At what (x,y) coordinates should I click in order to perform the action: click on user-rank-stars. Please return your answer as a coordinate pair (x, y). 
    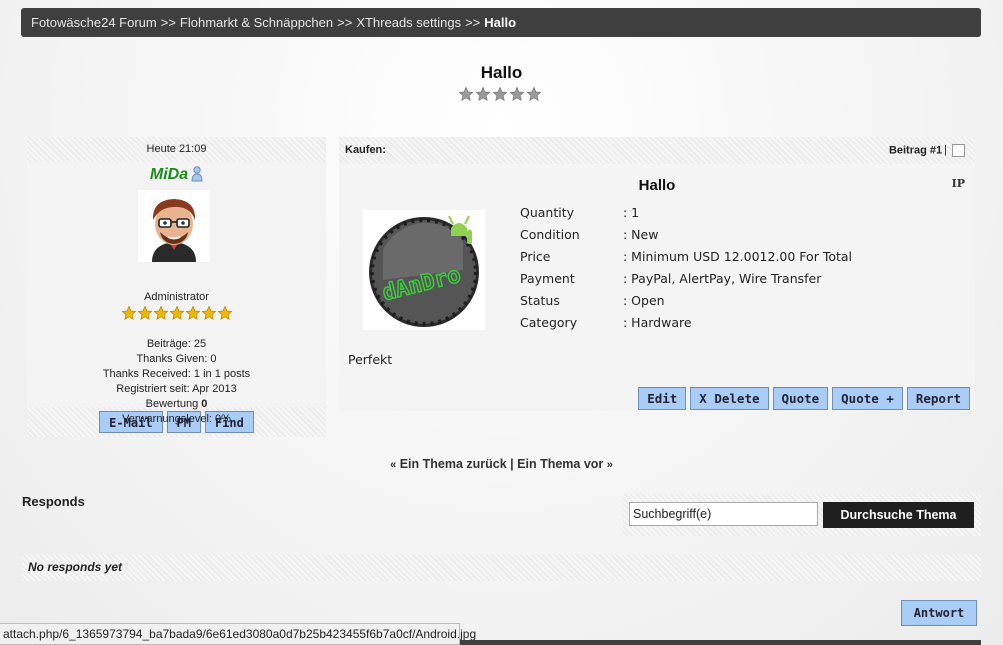
    Looking at the image, I should click on (177, 313).